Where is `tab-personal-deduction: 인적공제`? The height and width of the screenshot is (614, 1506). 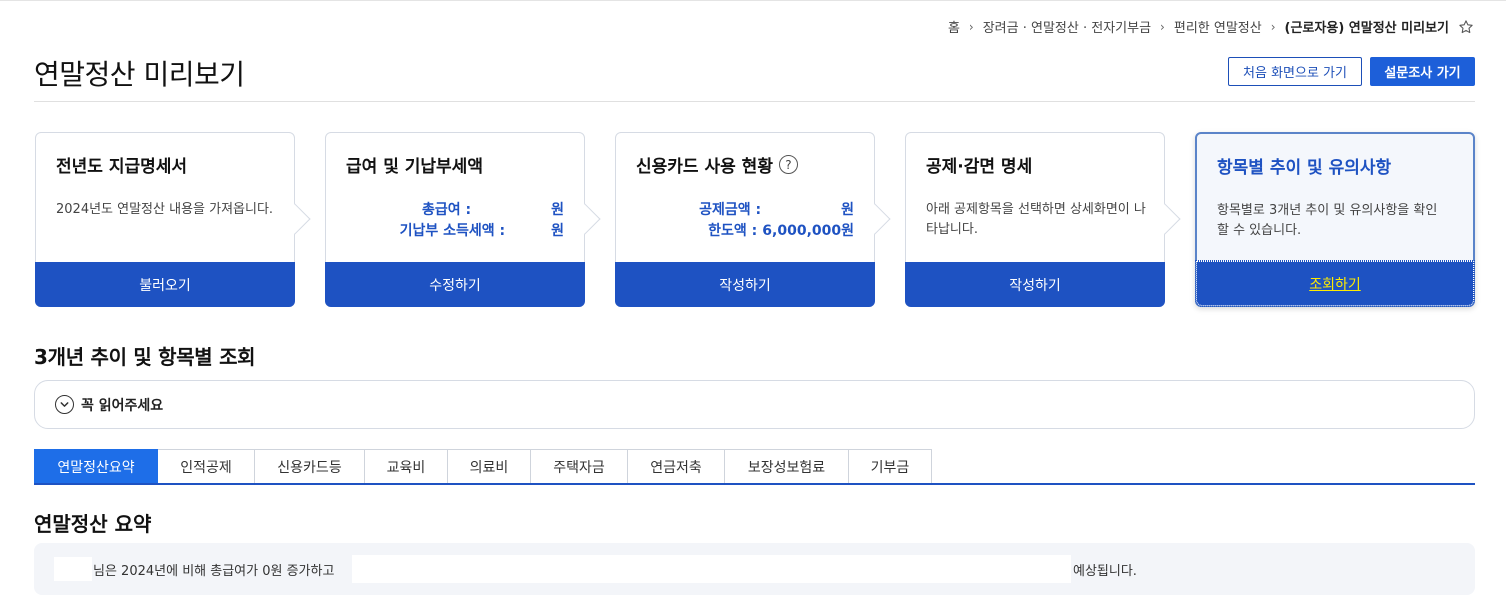
tab-personal-deduction: 인적공제 is located at coordinates (206, 466).